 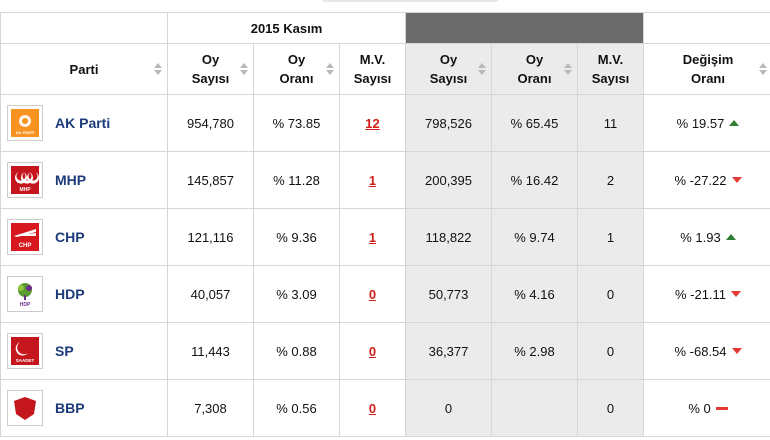 What do you see at coordinates (534, 237) in the screenshot?
I see `rate-prev-cell: % 9.74` at bounding box center [534, 237].